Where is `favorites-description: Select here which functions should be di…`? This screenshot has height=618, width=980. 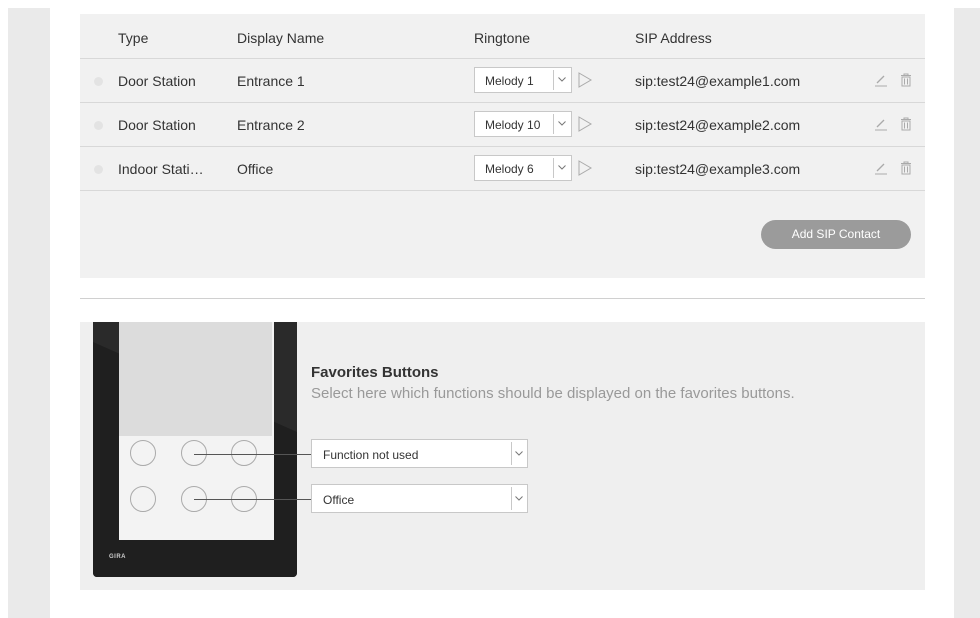
favorites-description: Select here which functions should be di… is located at coordinates (553, 393).